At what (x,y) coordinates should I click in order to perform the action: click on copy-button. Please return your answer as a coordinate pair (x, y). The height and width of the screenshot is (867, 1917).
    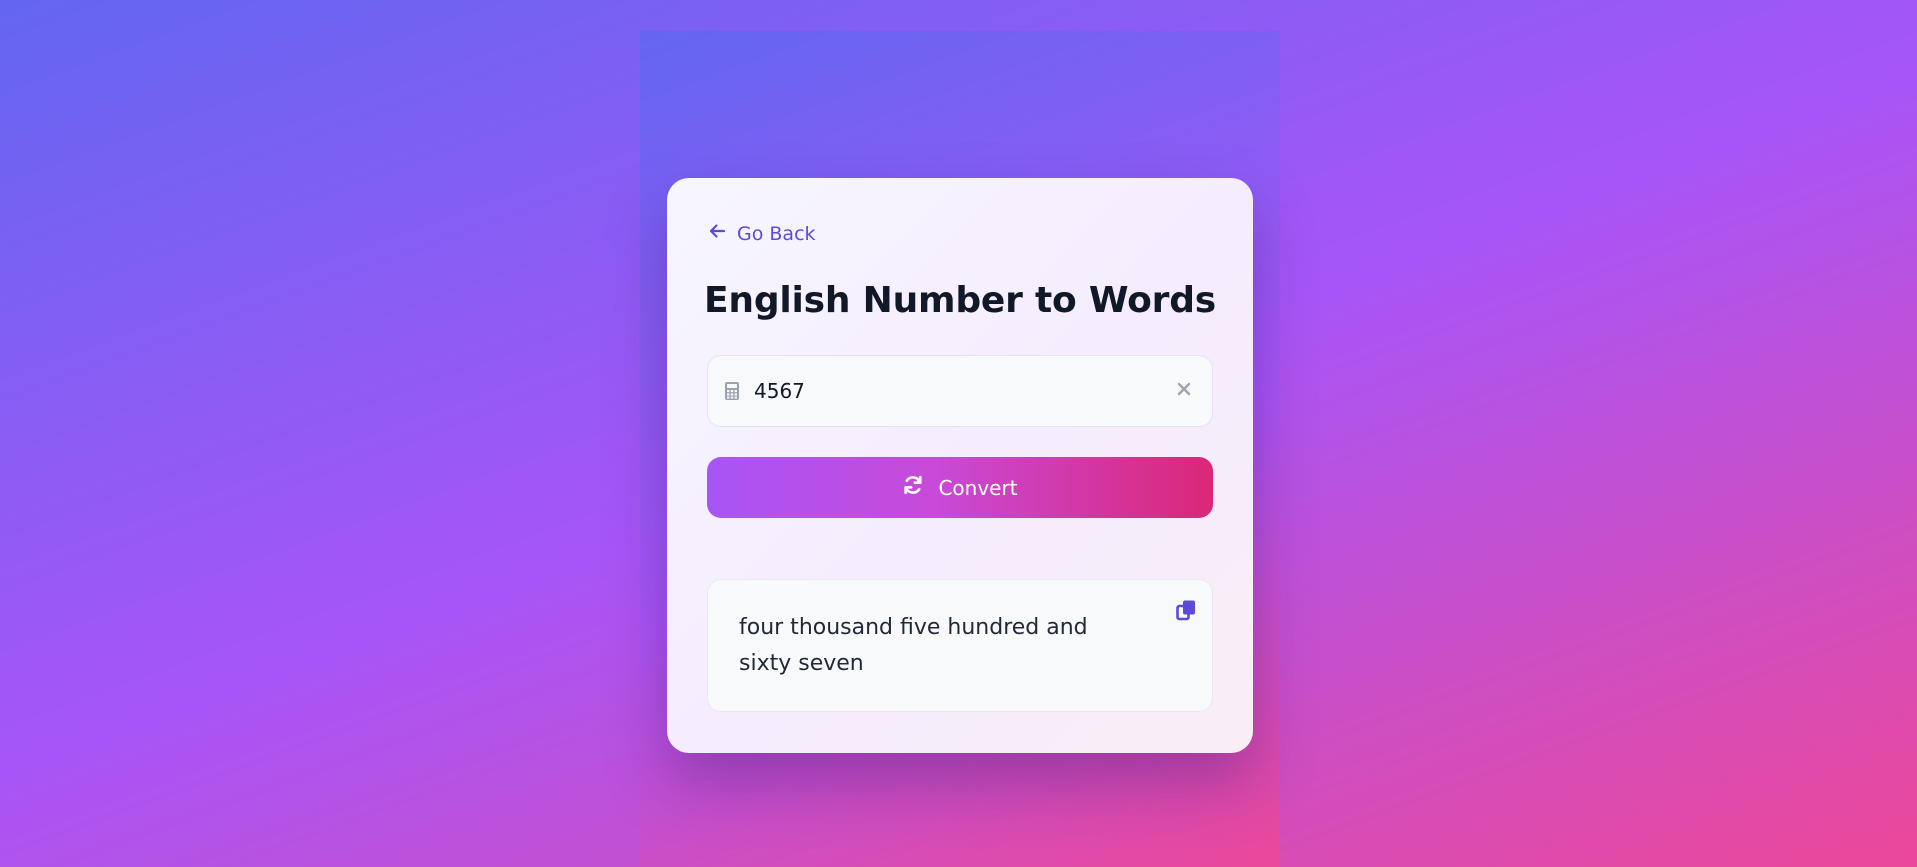
    Looking at the image, I should click on (1186, 612).